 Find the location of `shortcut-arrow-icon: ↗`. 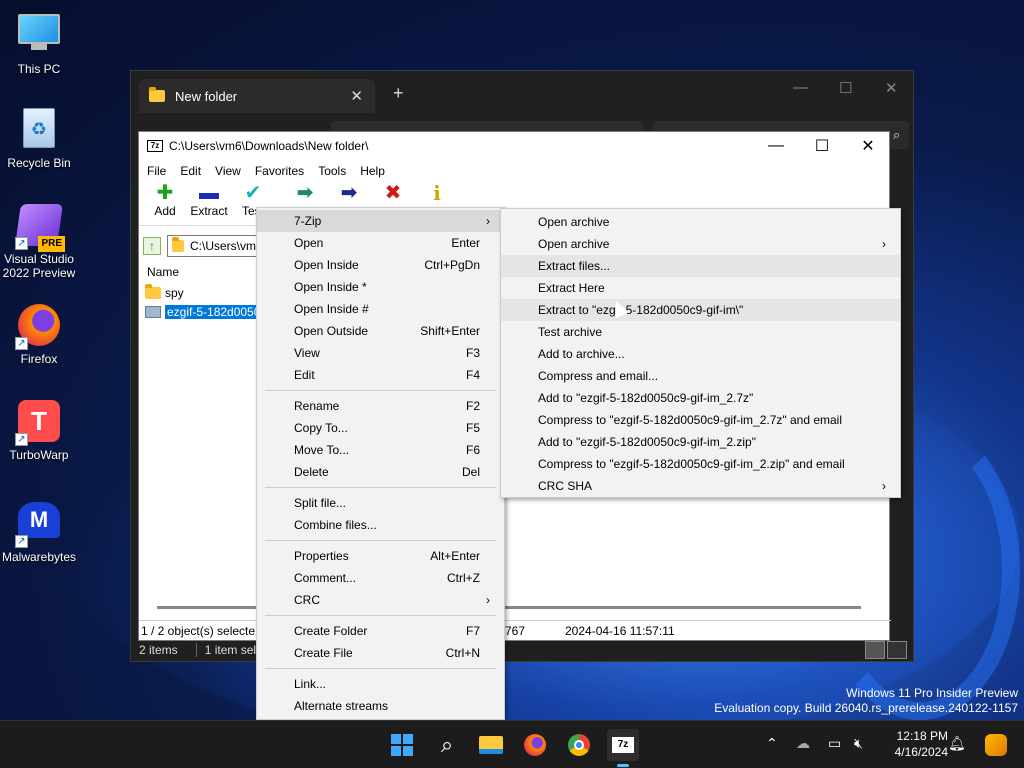

shortcut-arrow-icon: ↗ is located at coordinates (21, 243).